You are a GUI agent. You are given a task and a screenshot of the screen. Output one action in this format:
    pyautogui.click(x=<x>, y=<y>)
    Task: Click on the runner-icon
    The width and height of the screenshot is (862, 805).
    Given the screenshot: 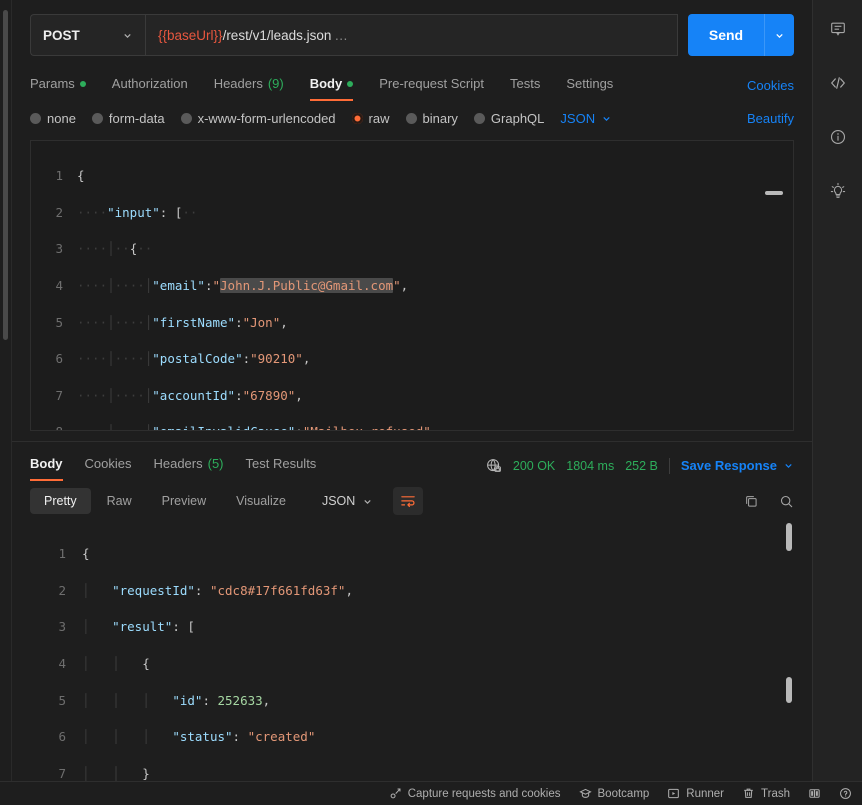 What is the action you would take?
    pyautogui.click(x=673, y=793)
    